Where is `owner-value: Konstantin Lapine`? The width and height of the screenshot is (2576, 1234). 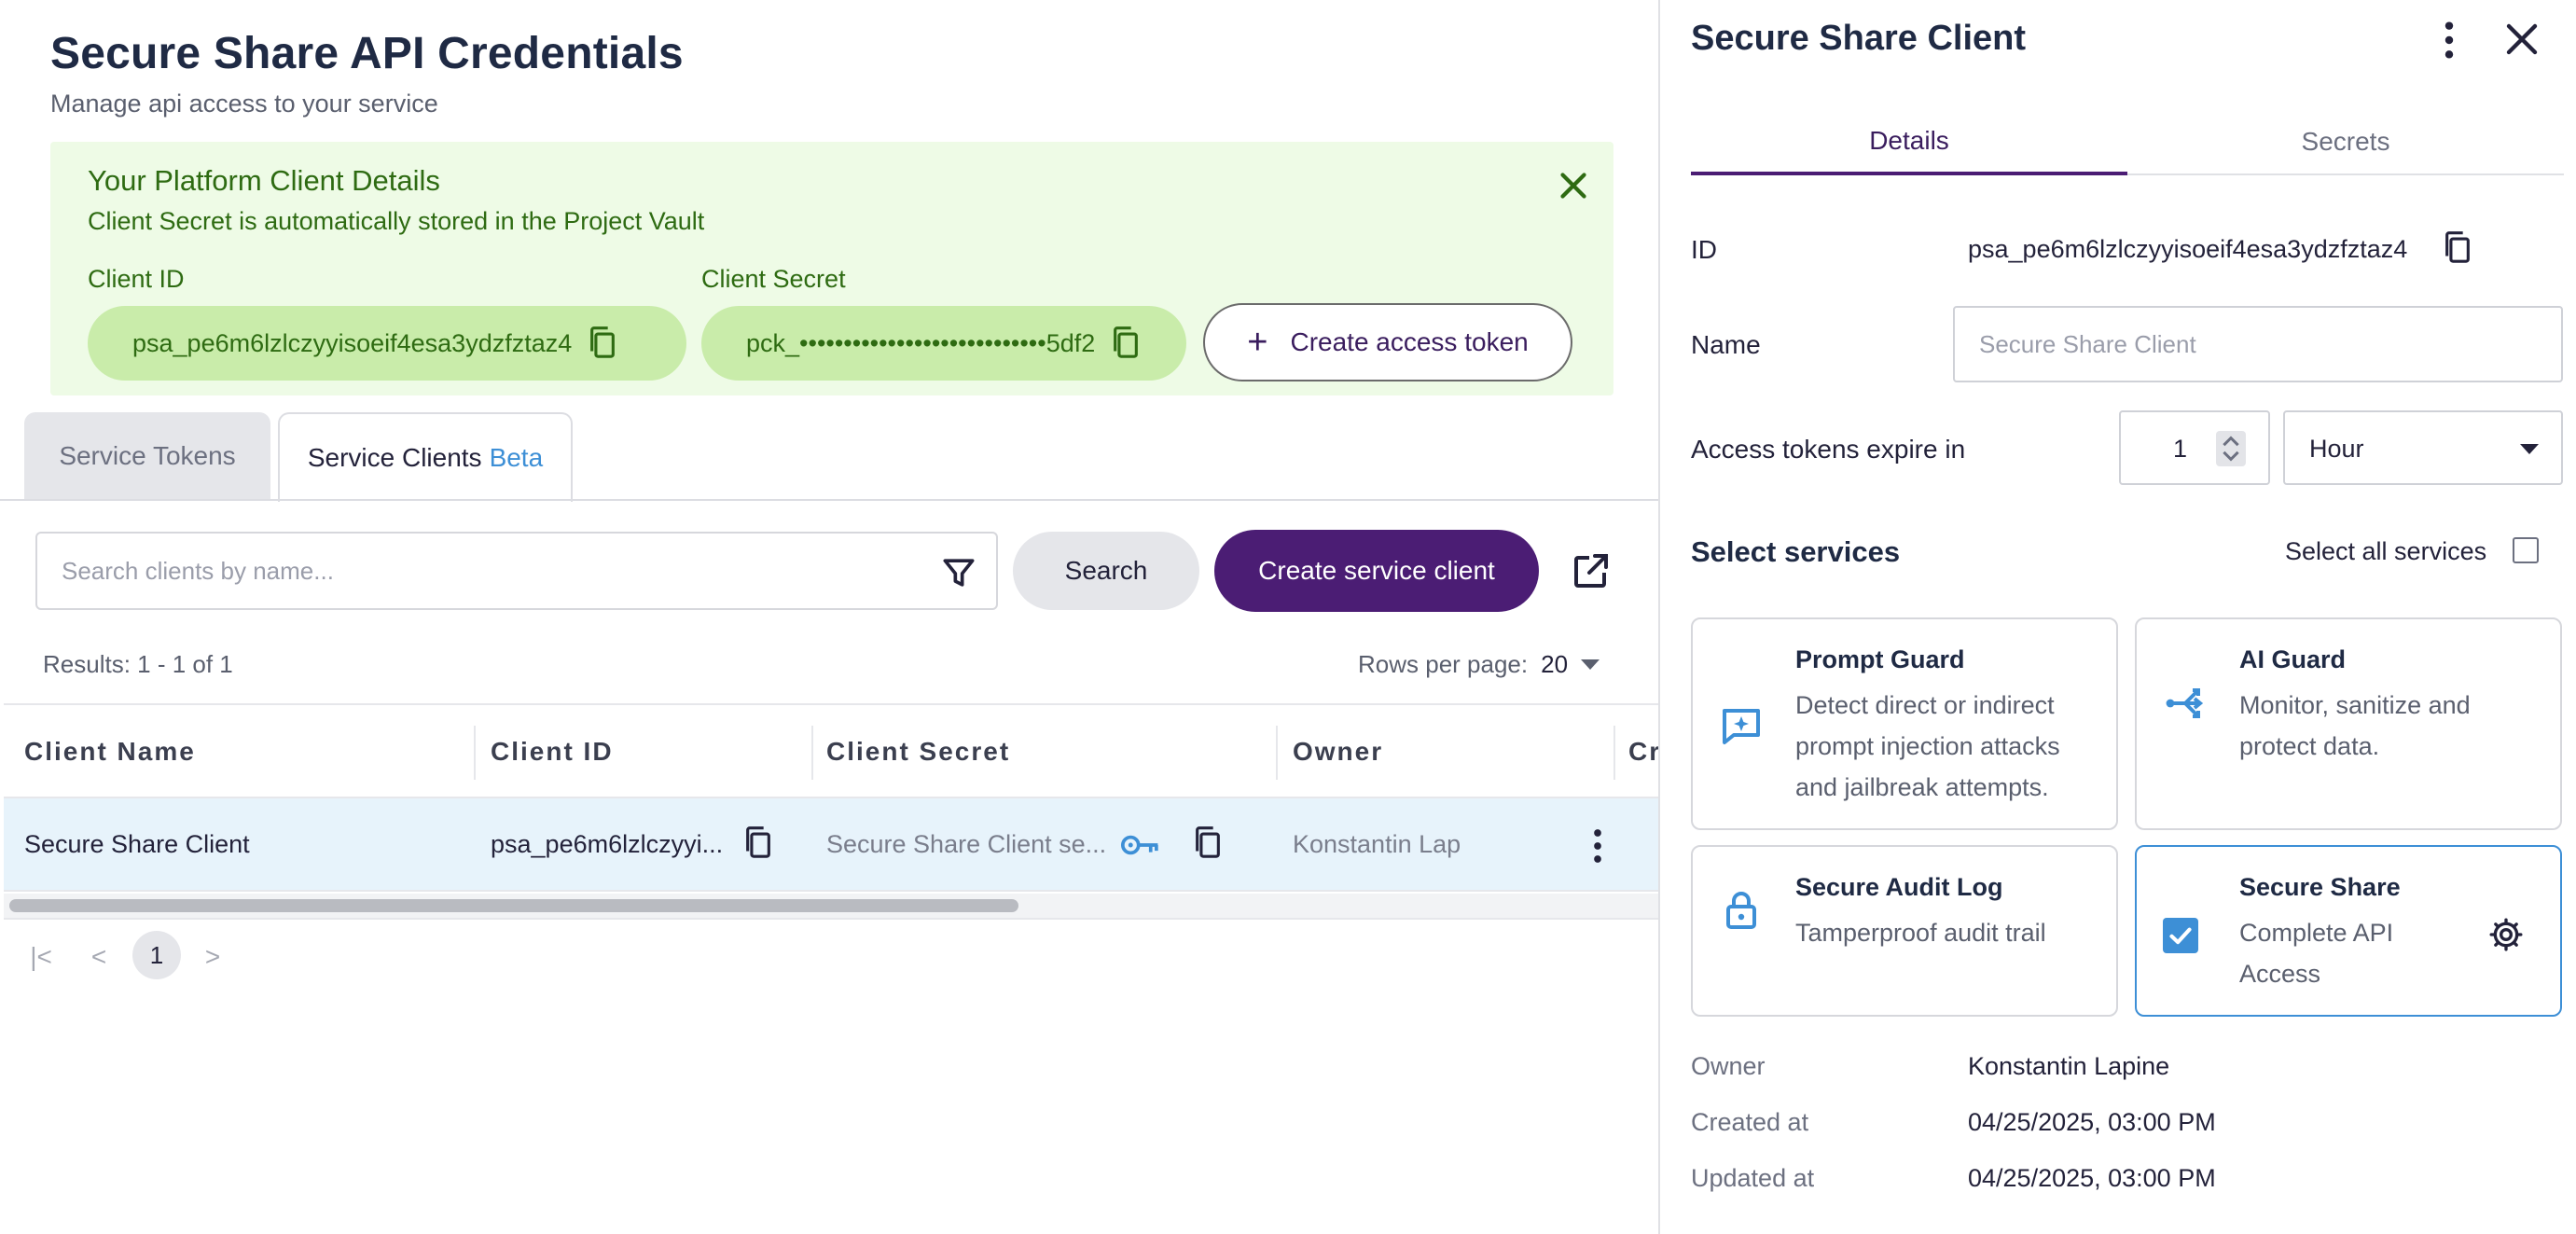 owner-value: Konstantin Lapine is located at coordinates (2069, 1066).